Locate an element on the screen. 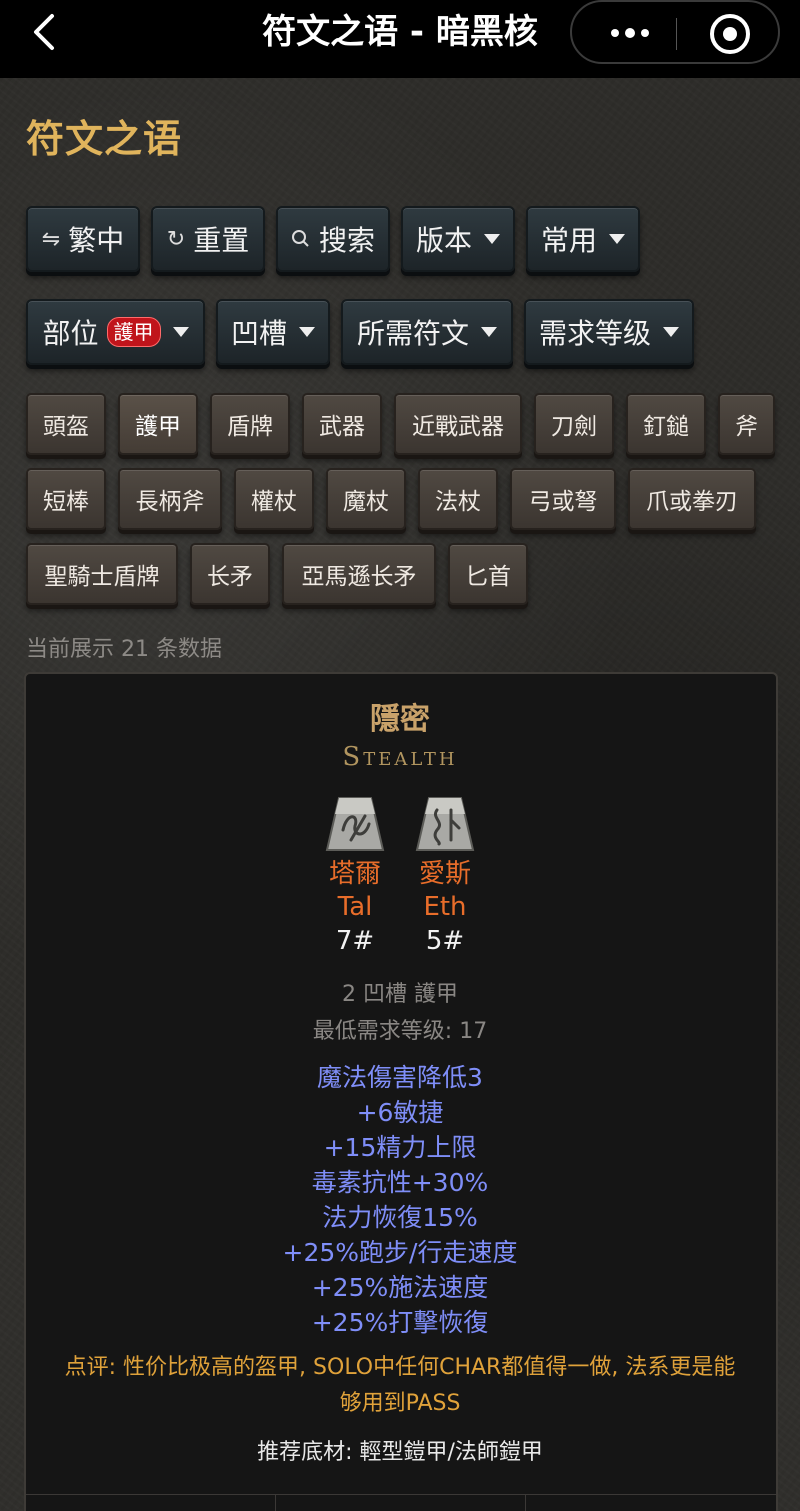 Image resolution: width=800 pixels, height=1511 pixels. language-label: 繁中 is located at coordinates (96, 240).